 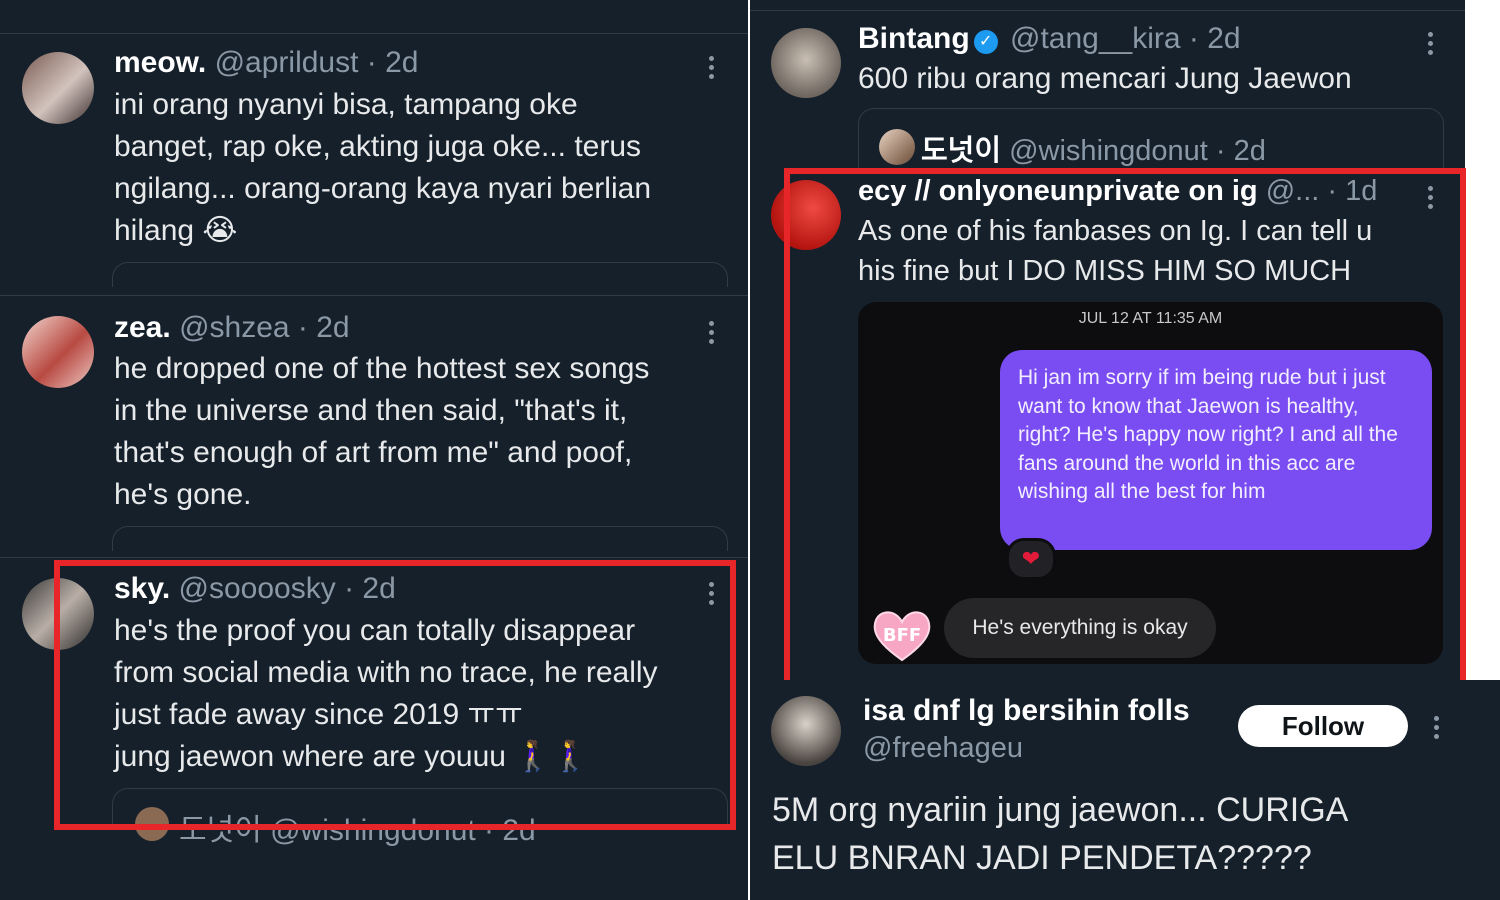 What do you see at coordinates (985, 42) in the screenshot?
I see `verified-badge-icon: ✓` at bounding box center [985, 42].